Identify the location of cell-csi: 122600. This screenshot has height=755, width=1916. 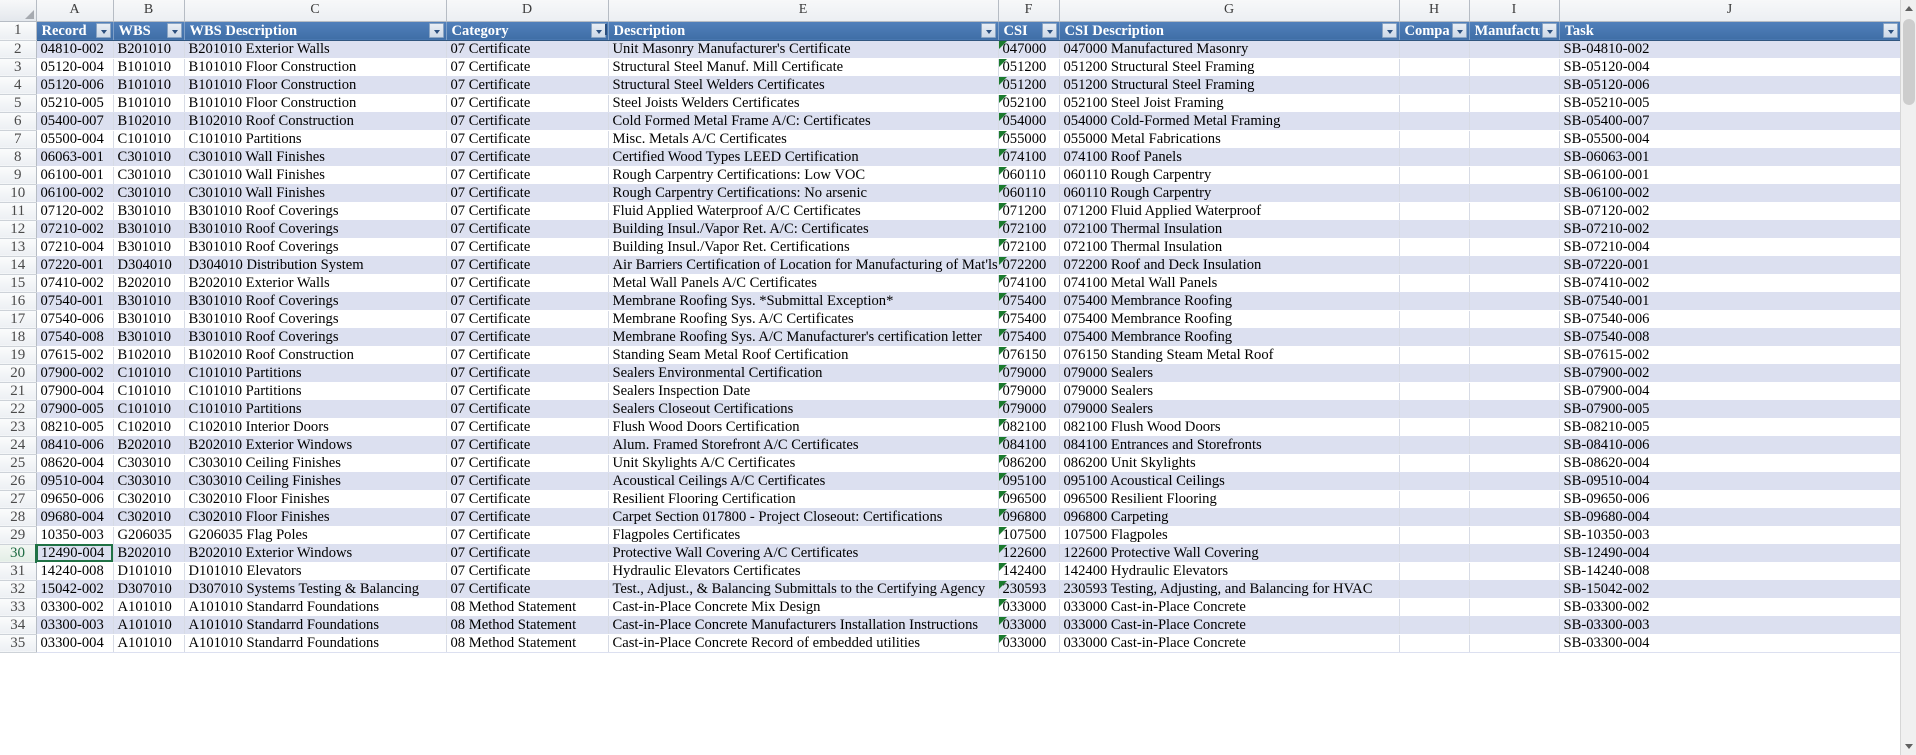
(1029, 553).